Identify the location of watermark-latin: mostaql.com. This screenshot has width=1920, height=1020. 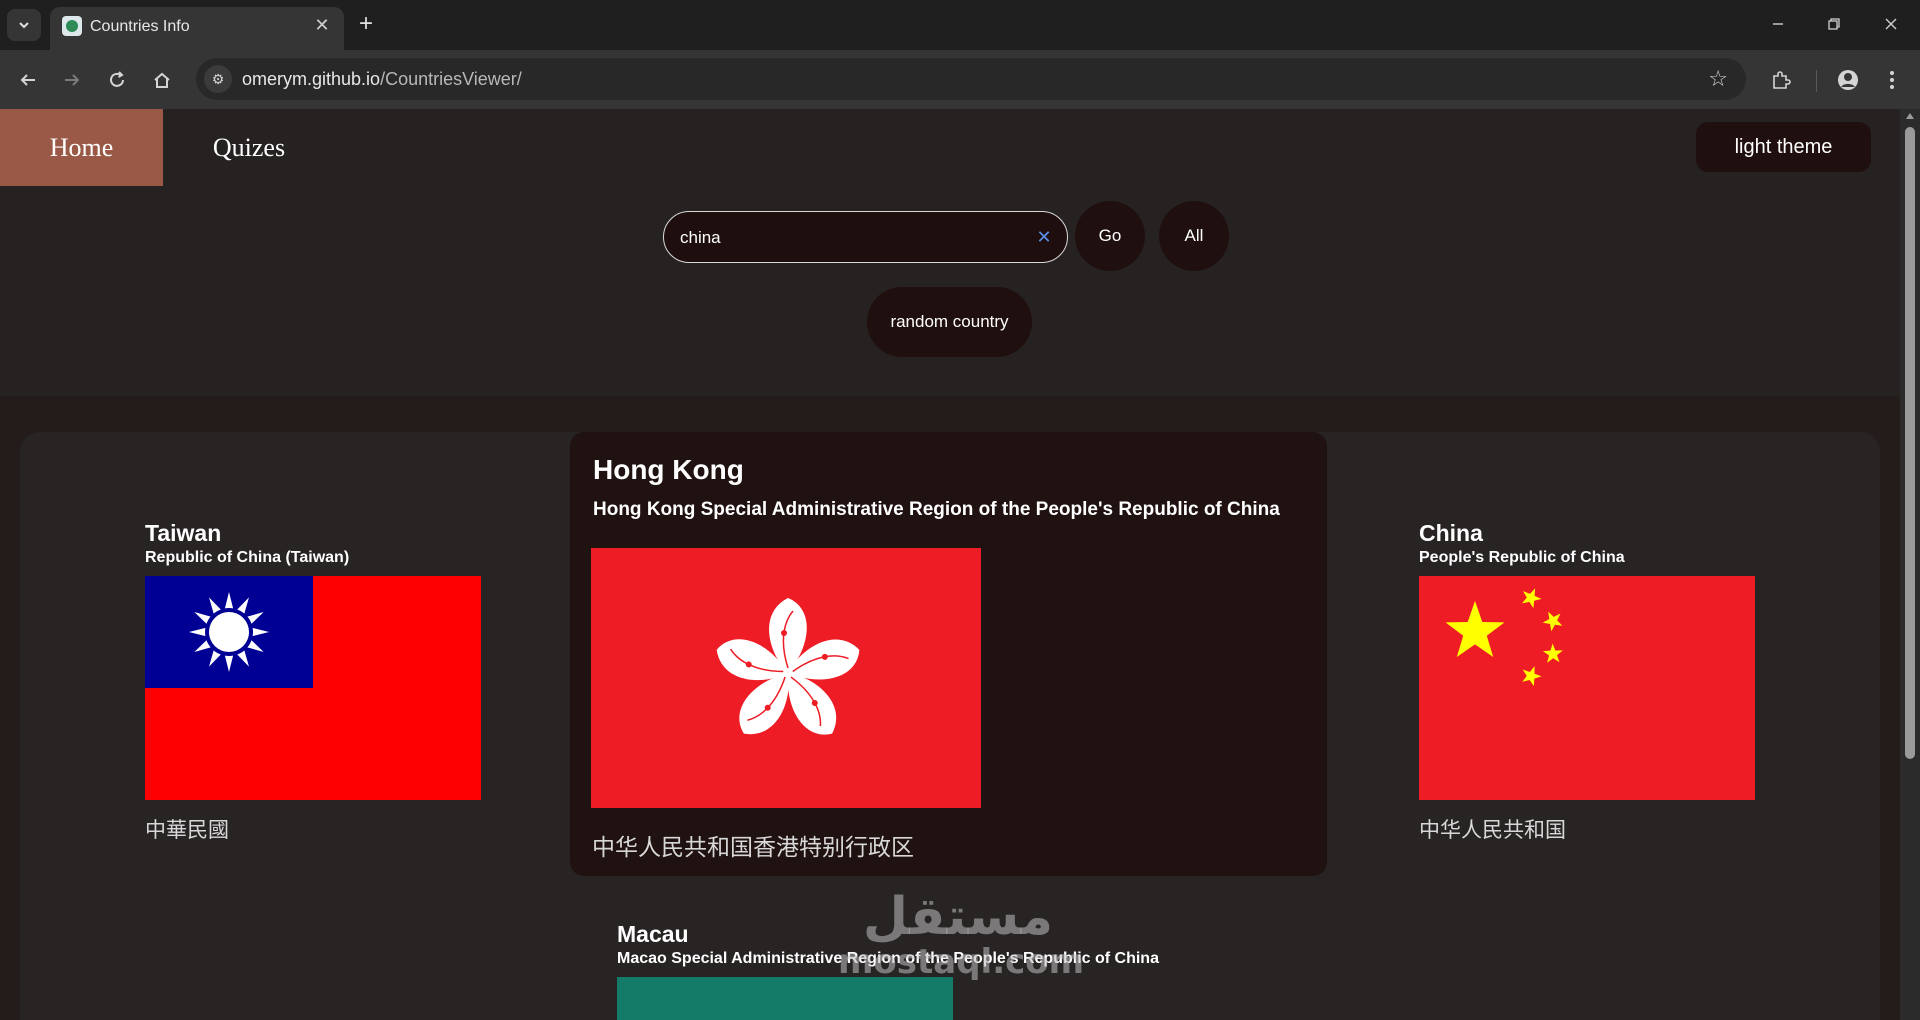
(961, 962).